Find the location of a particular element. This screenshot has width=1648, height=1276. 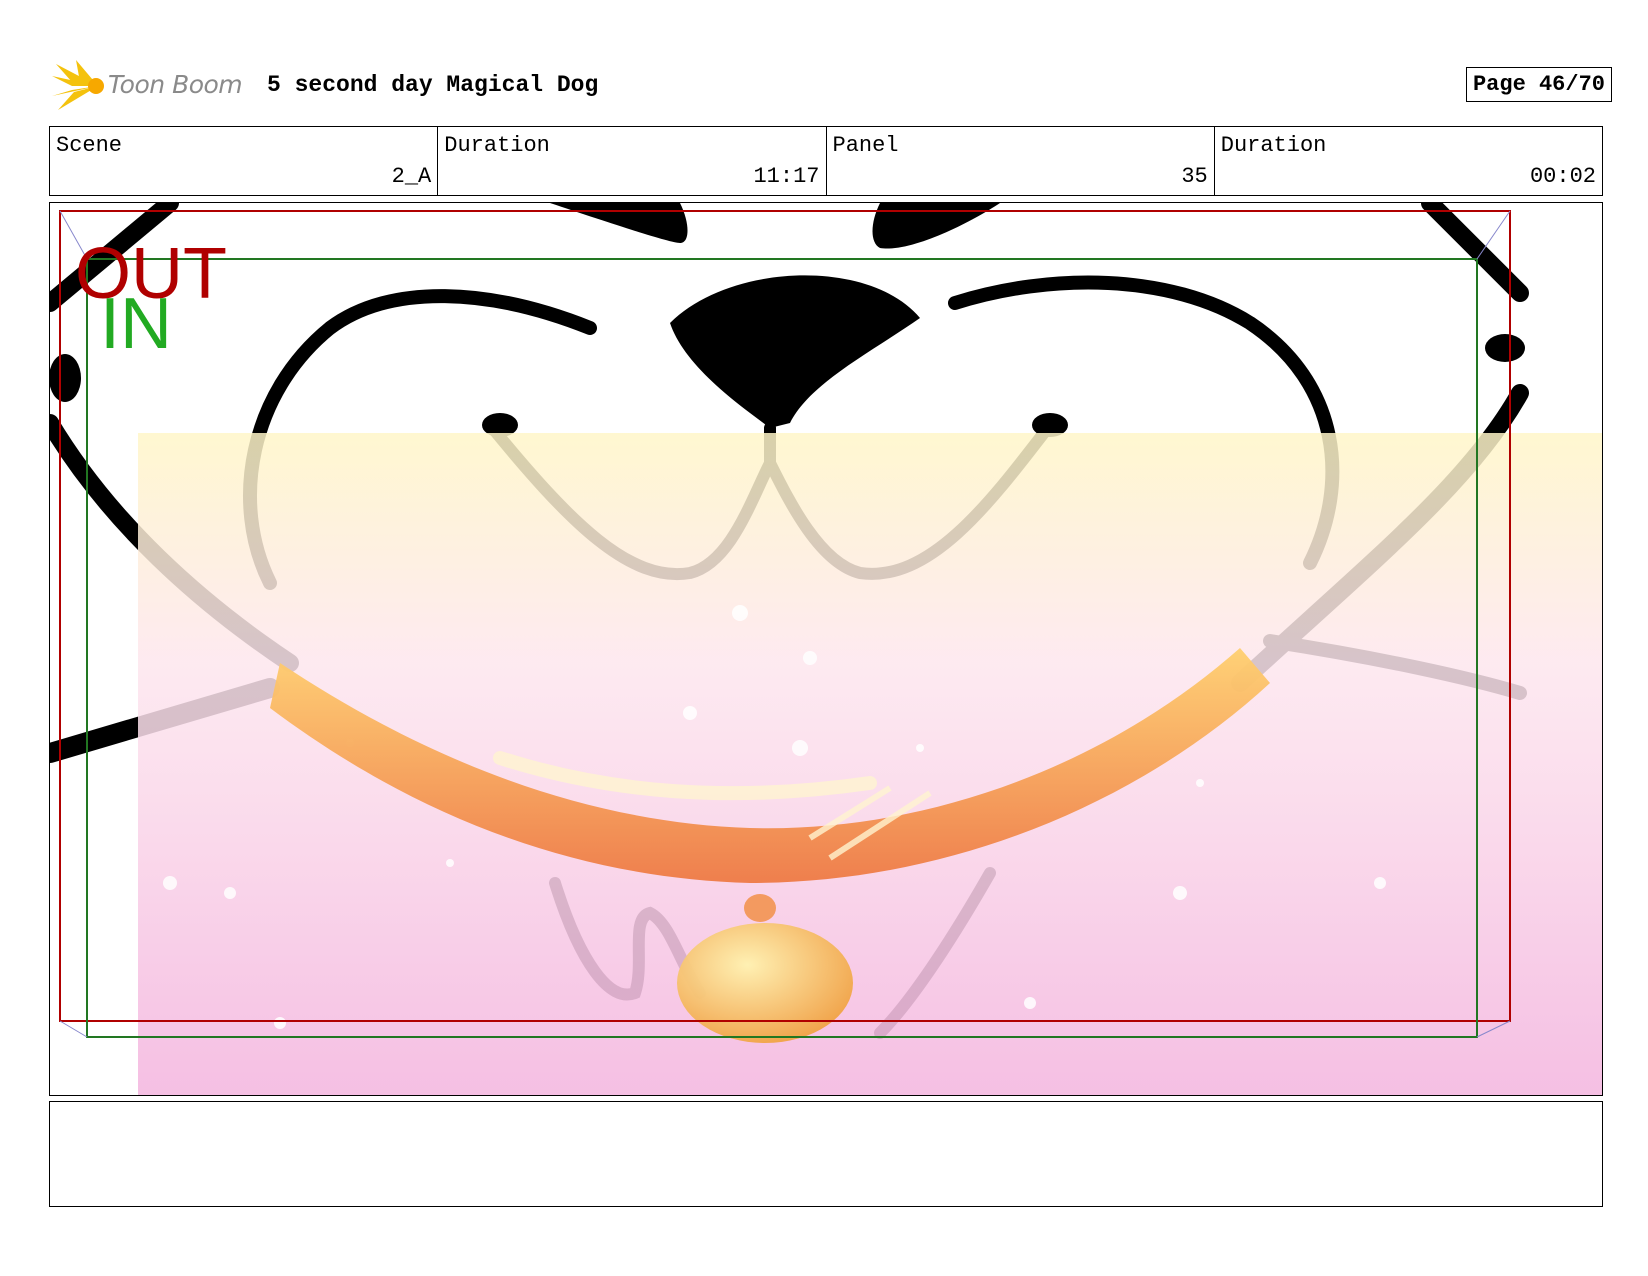

toon-boom-logo: Toon Boom is located at coordinates (152, 86).